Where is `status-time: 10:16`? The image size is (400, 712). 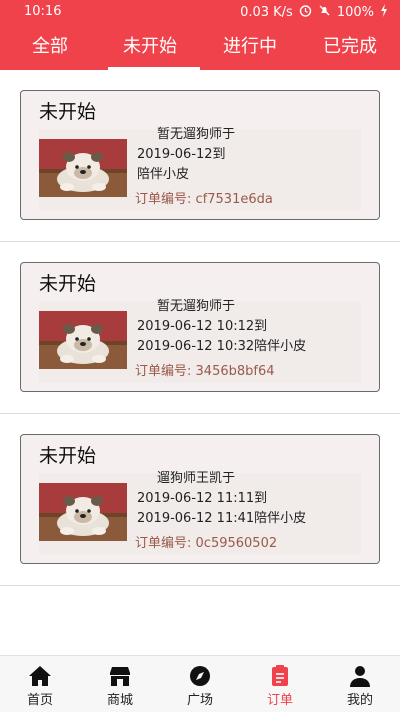 status-time: 10:16 is located at coordinates (43, 11).